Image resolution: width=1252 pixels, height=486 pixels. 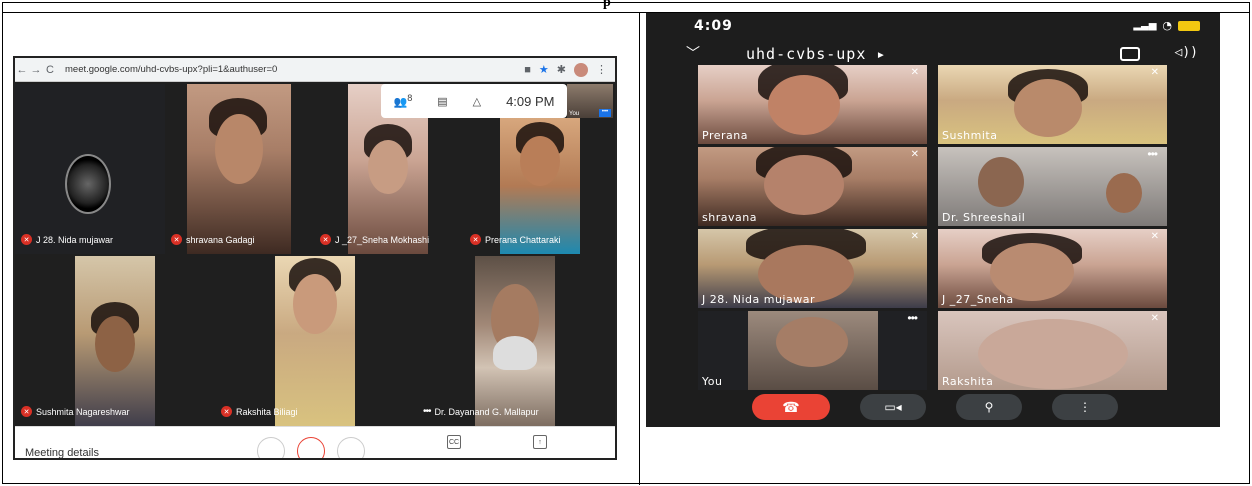 What do you see at coordinates (1052, 268) in the screenshot?
I see `participant-tile: ✕ J _27_Sneha` at bounding box center [1052, 268].